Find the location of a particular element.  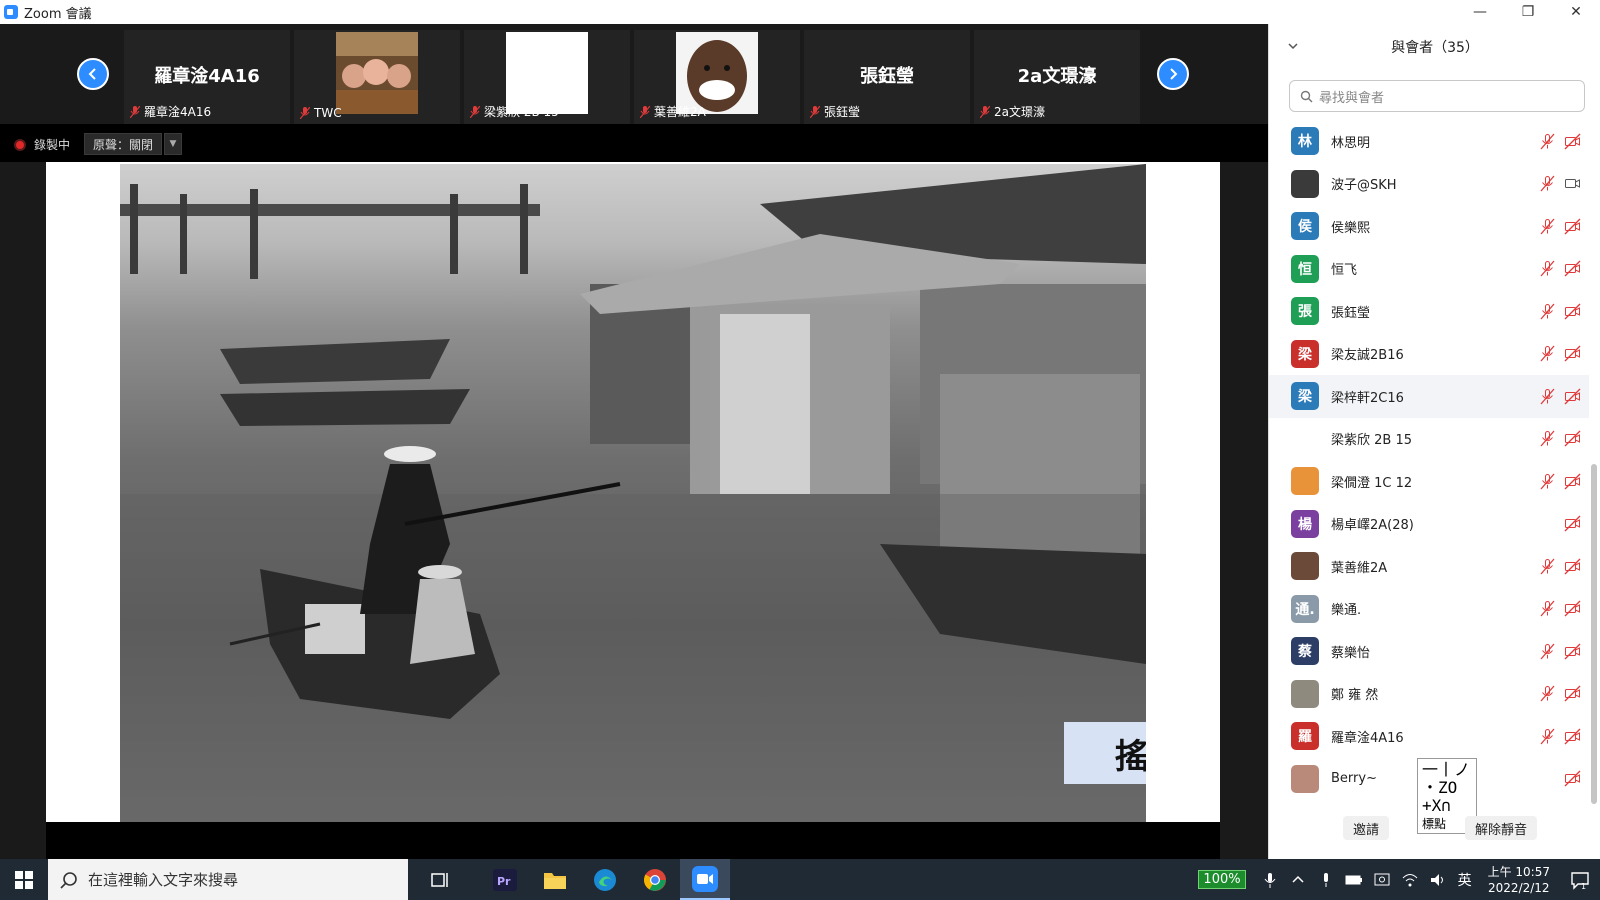

video-tile: 張鈺瑩 張鈺瑩 is located at coordinates (887, 77).